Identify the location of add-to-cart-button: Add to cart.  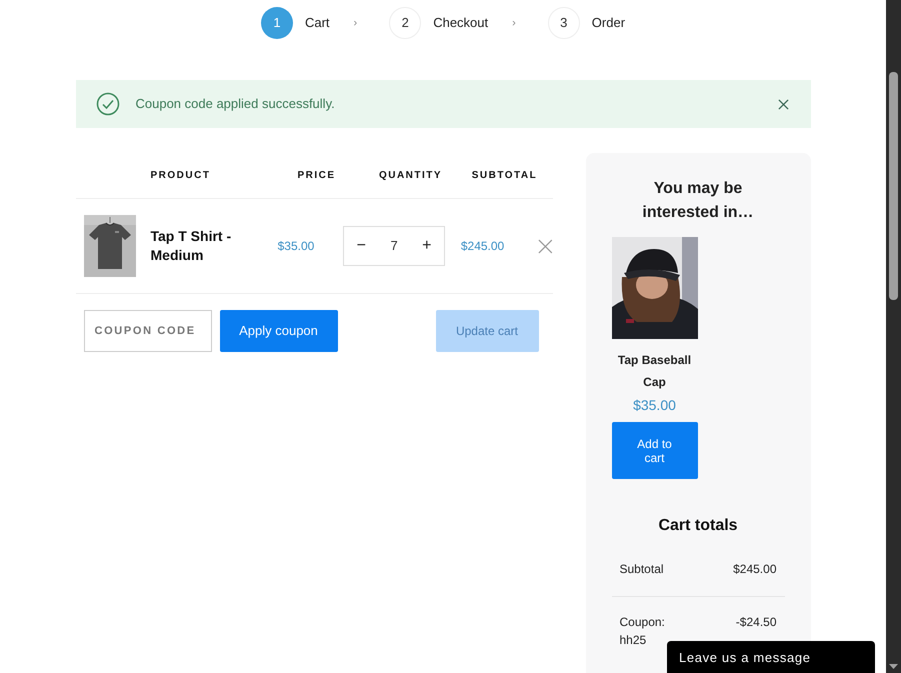
(655, 450).